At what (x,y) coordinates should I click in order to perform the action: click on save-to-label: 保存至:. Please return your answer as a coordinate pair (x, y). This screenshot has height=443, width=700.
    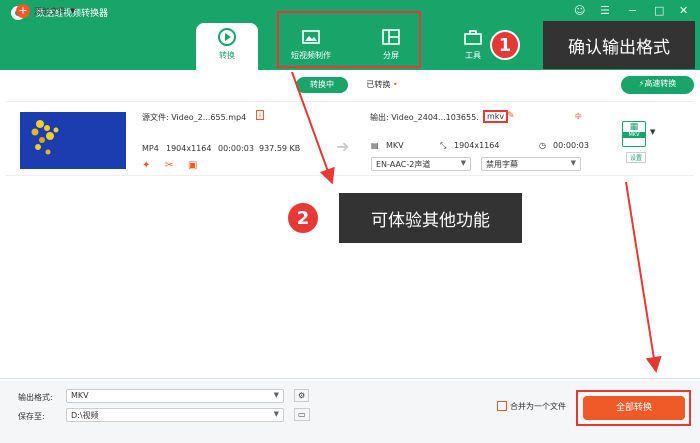
    Looking at the image, I should click on (31, 416).